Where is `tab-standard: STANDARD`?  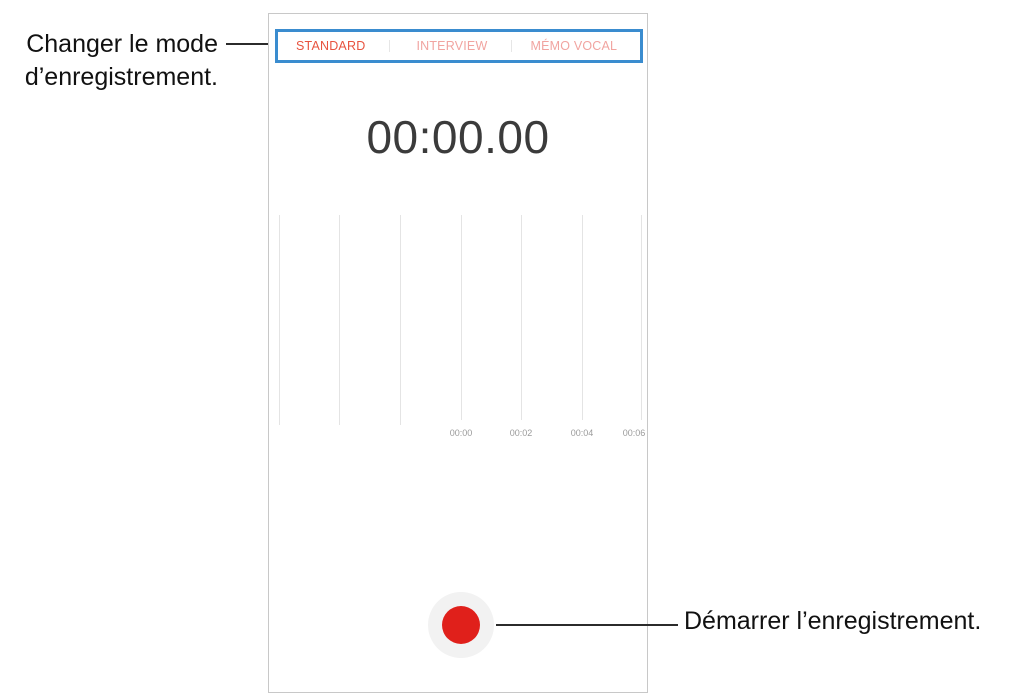
tab-standard: STANDARD is located at coordinates (330, 46).